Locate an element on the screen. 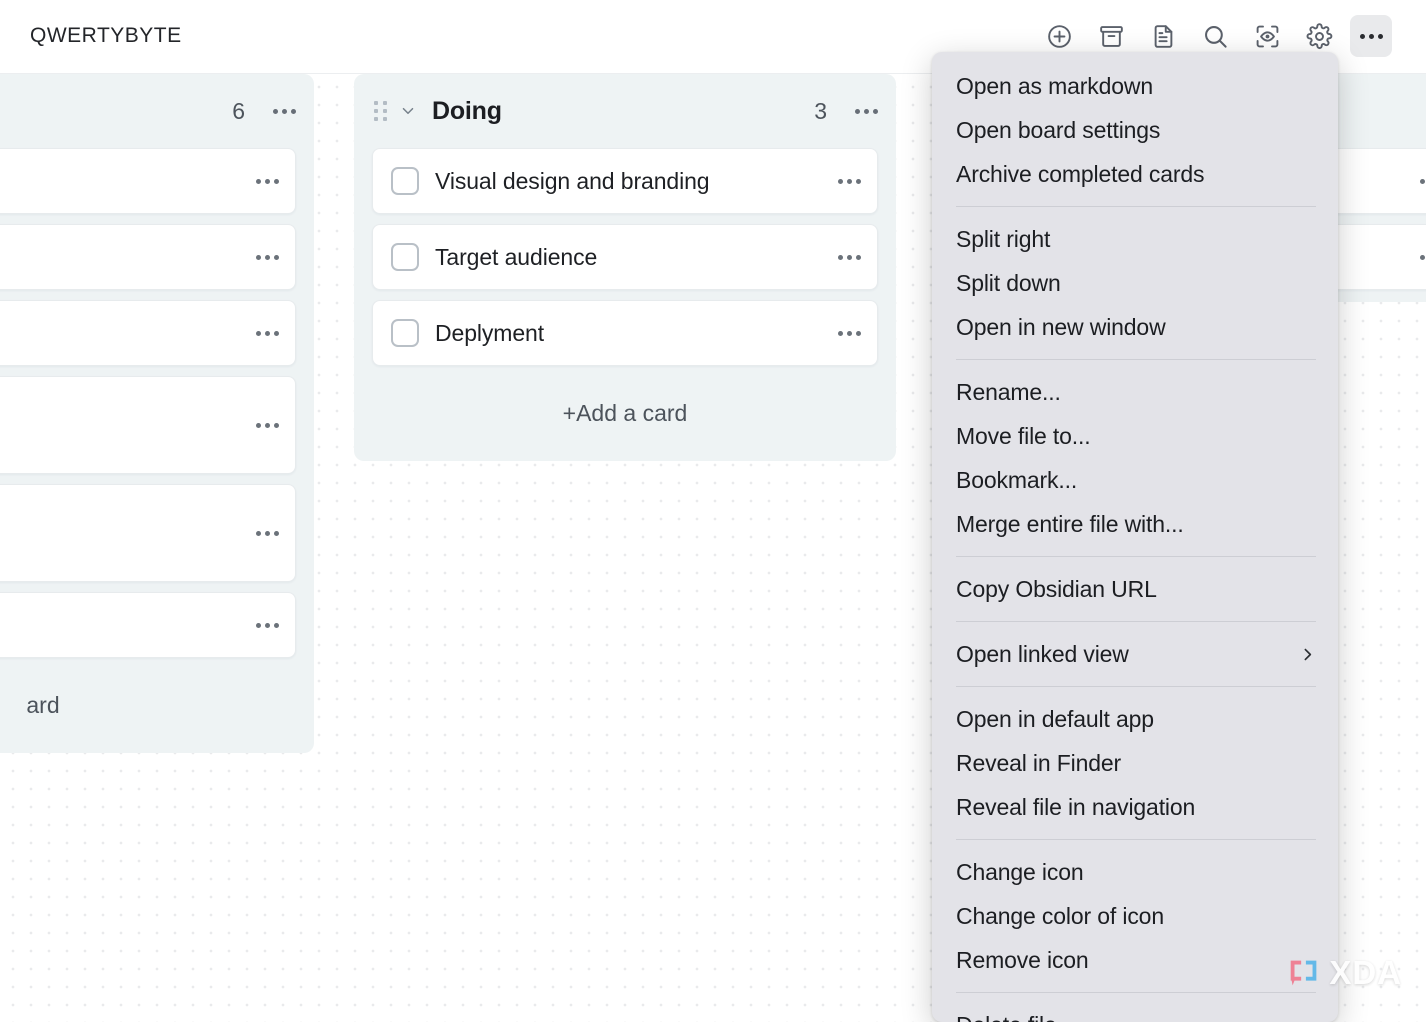  menu-item-change-color-of-icon: Change color of icon is located at coordinates (1135, 916).